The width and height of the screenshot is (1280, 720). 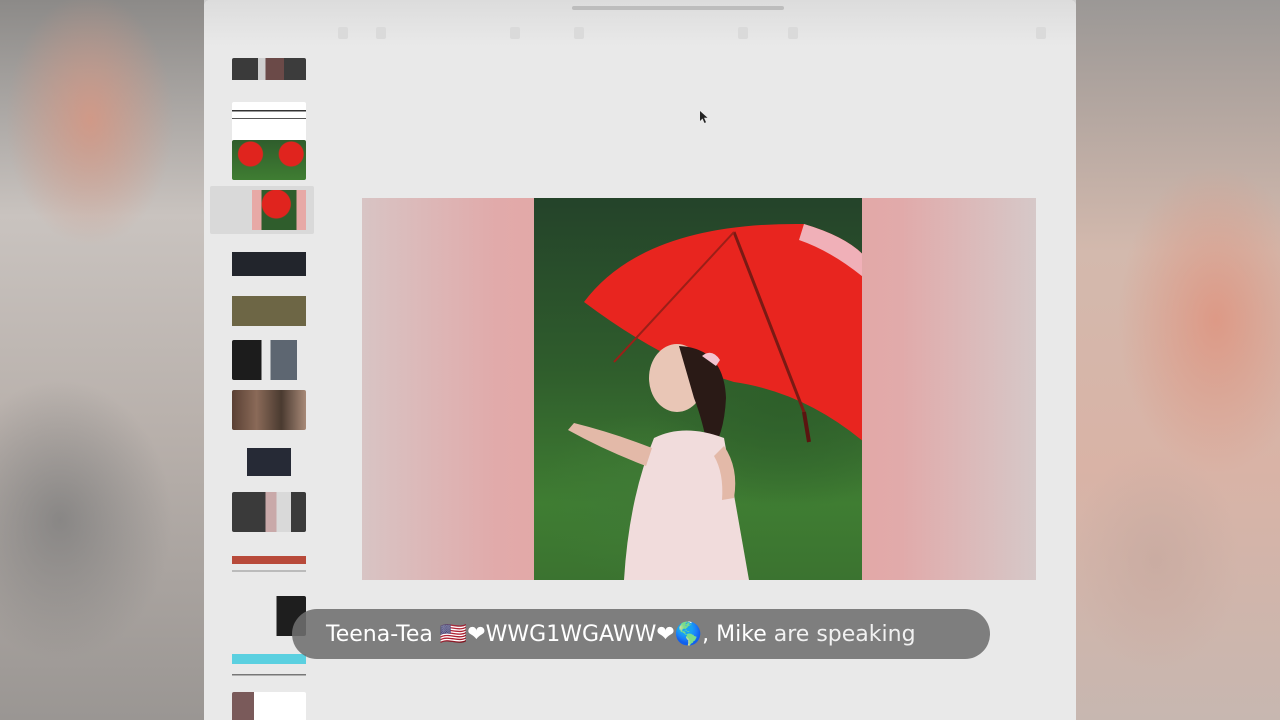 What do you see at coordinates (704, 117) in the screenshot?
I see `pointer-cursor-icon` at bounding box center [704, 117].